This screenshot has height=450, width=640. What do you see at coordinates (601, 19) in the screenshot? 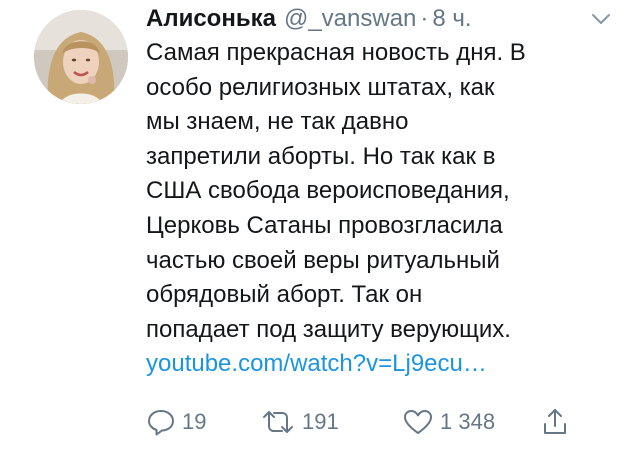
I see `chevron-down-icon` at bounding box center [601, 19].